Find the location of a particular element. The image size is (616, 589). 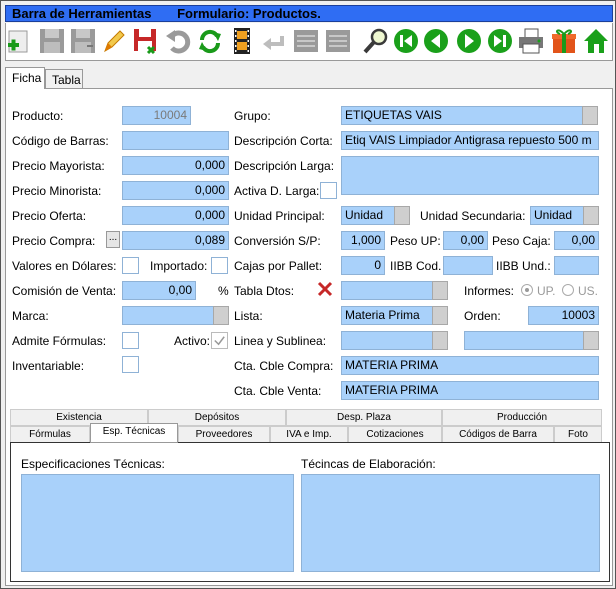

orden-field: 10003 is located at coordinates (563, 315).